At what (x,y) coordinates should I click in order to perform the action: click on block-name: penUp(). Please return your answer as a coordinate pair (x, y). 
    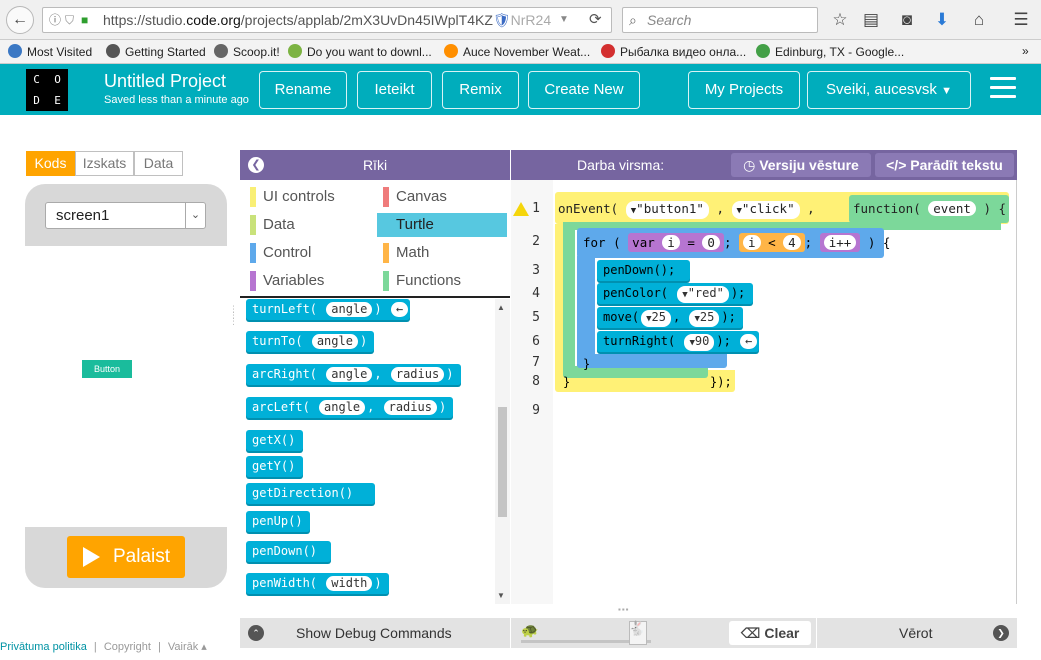
    Looking at the image, I should click on (277, 521).